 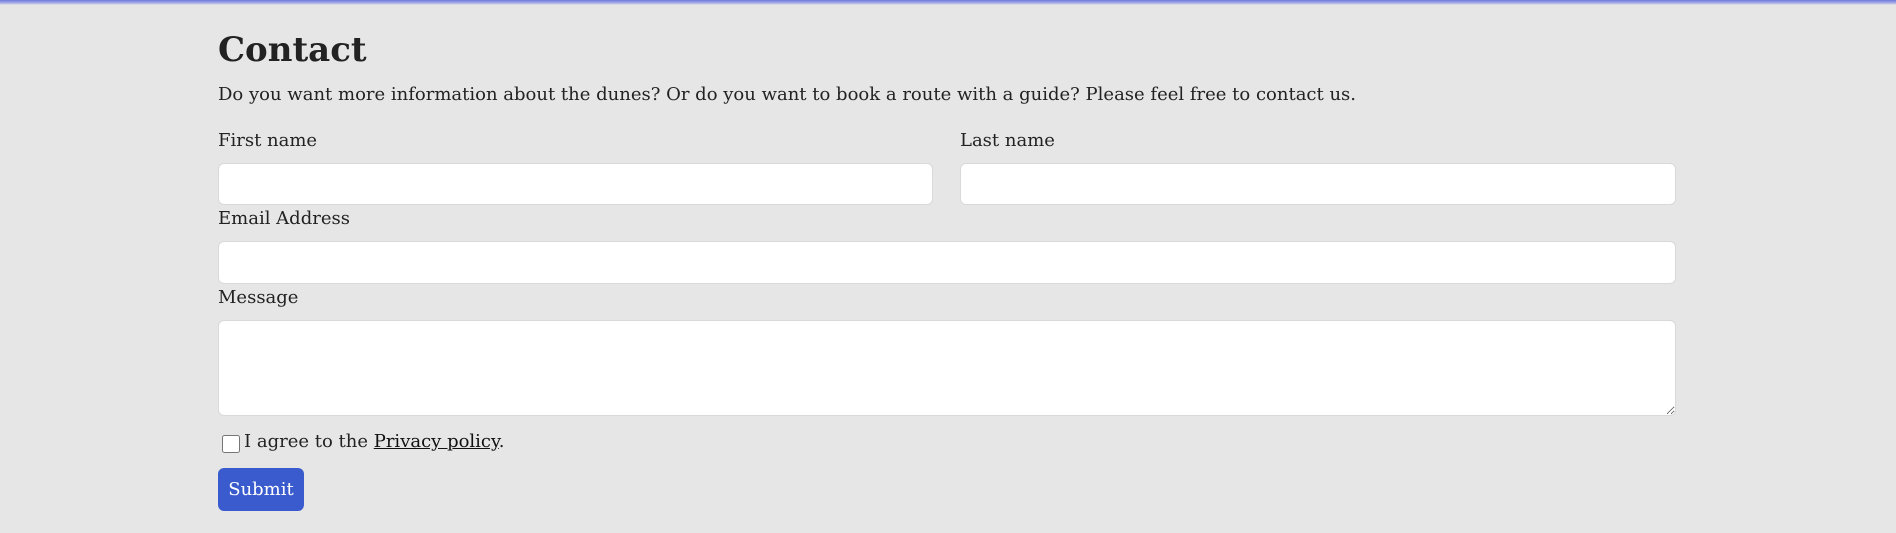 I want to click on privacy-policy-link: Privacy policy, so click(x=436, y=441).